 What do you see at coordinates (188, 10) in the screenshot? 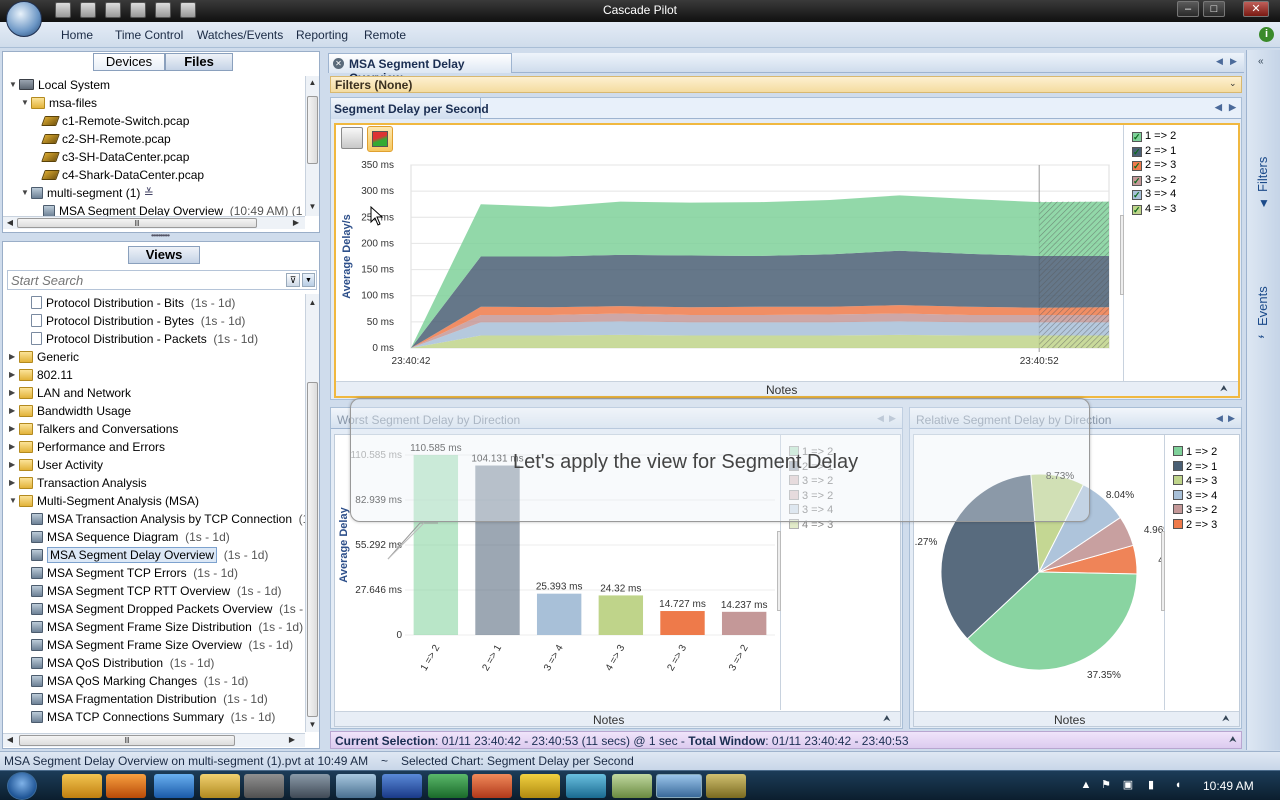
I see `settings-icon` at bounding box center [188, 10].